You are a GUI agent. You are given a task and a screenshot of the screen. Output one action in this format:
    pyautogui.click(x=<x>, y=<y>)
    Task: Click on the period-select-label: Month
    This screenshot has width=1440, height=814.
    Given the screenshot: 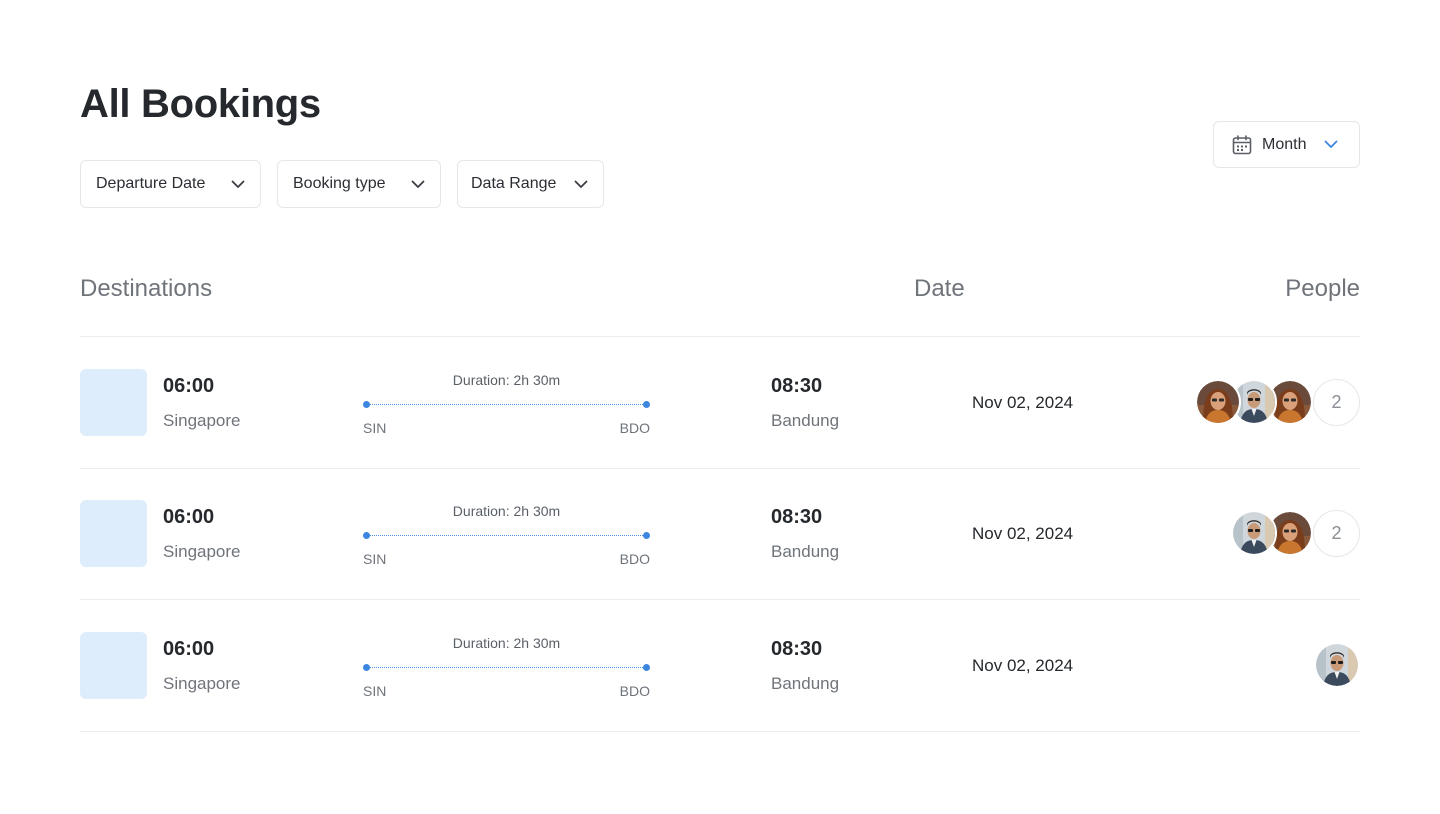 What is the action you would take?
    pyautogui.click(x=1284, y=144)
    